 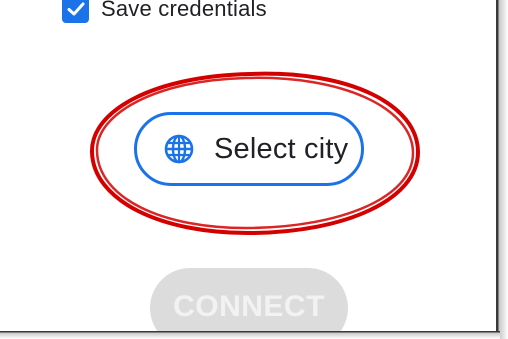 I want to click on globe-icon, so click(x=179, y=149).